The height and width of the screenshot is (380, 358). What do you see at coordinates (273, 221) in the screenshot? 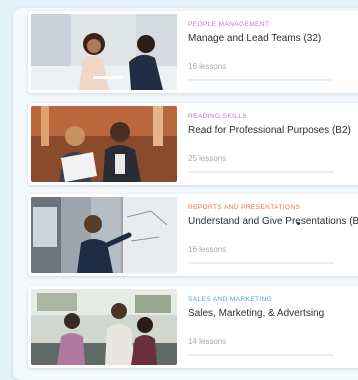
I see `course-title: Understand and Give Presentations (B2` at bounding box center [273, 221].